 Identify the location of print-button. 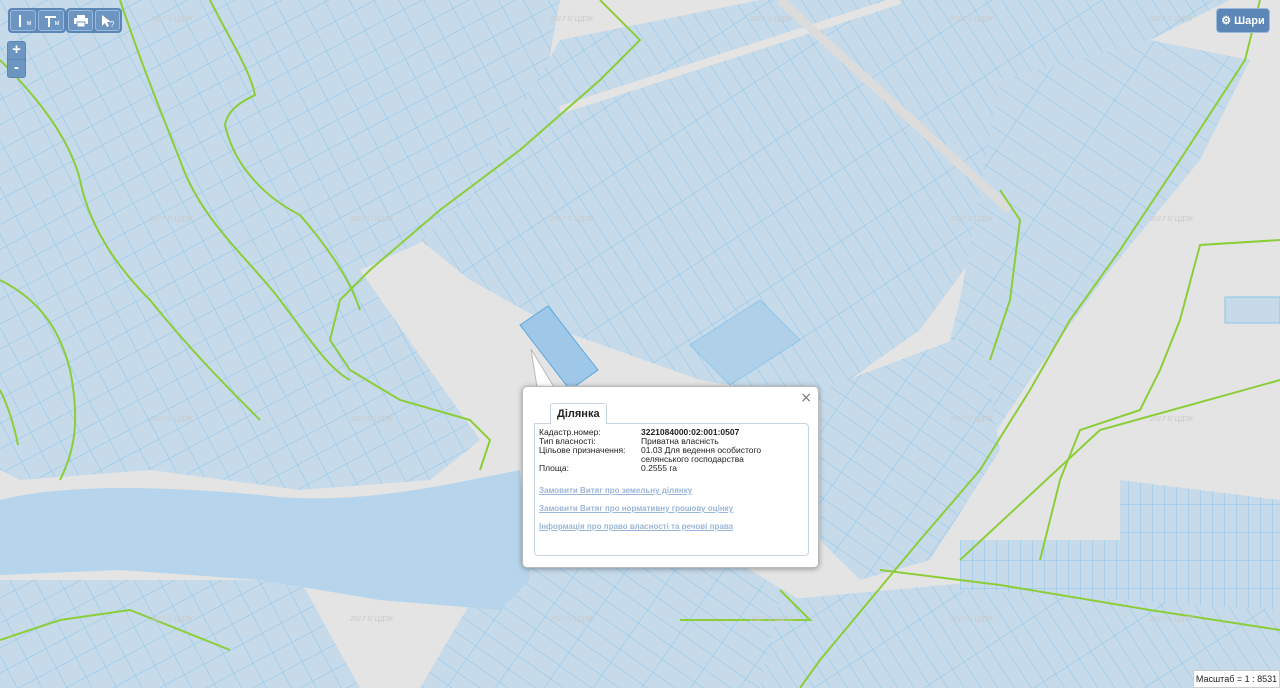
(80, 20).